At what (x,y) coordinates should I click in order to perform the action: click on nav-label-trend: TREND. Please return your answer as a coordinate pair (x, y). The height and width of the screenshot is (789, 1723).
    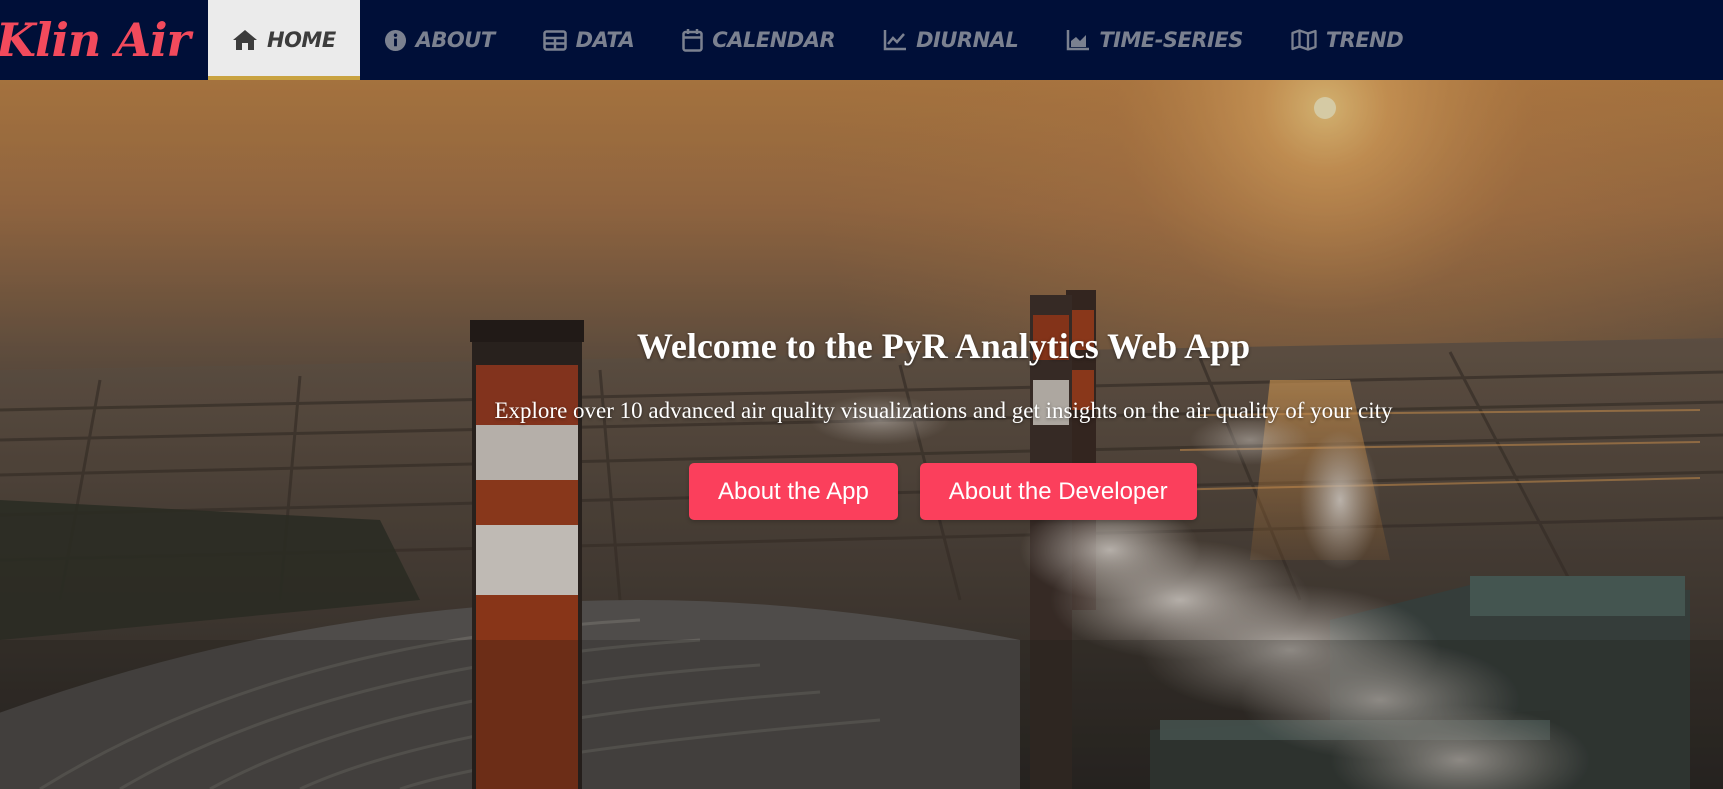
    Looking at the image, I should click on (1364, 40).